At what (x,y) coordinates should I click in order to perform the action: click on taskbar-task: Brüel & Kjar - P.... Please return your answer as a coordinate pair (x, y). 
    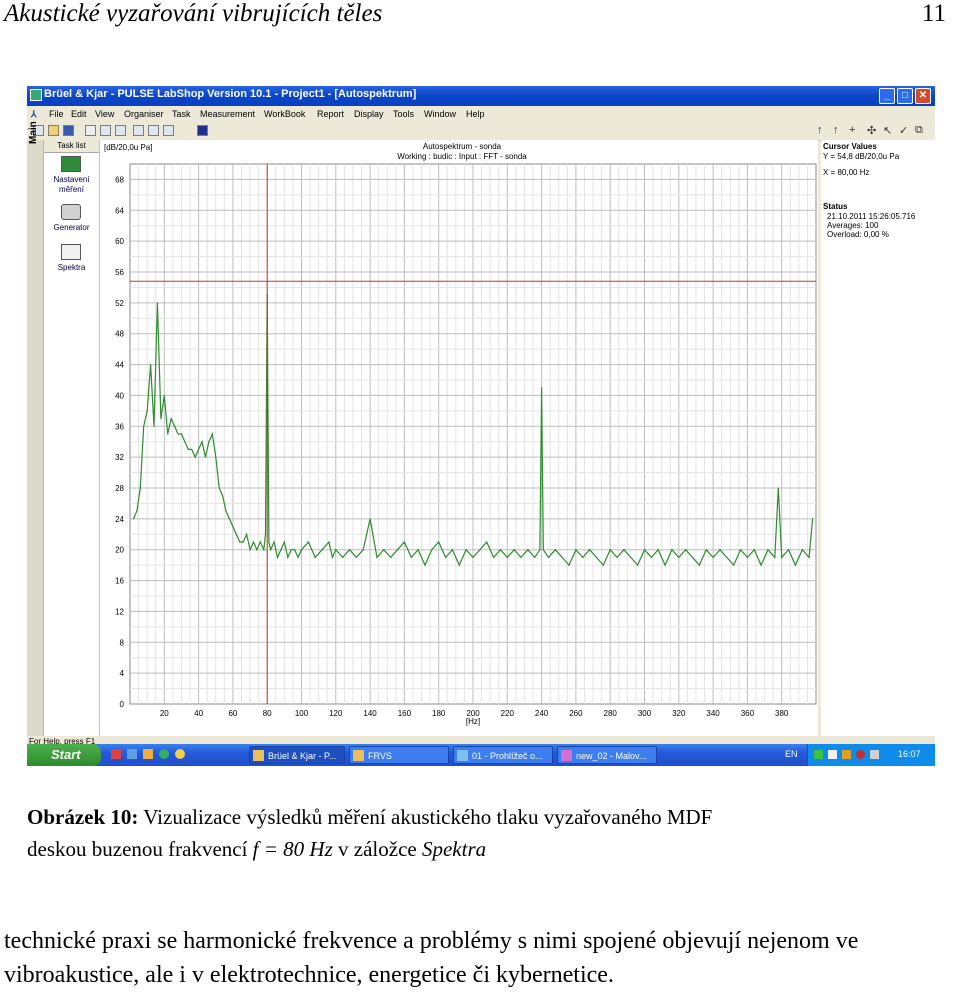
    Looking at the image, I should click on (297, 755).